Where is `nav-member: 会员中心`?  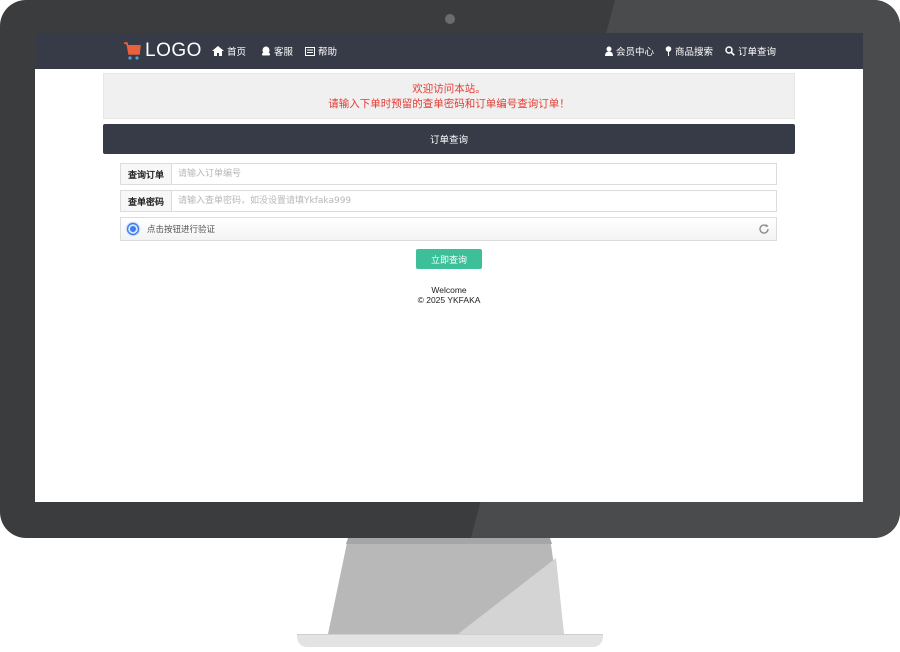 nav-member: 会员中心 is located at coordinates (629, 51).